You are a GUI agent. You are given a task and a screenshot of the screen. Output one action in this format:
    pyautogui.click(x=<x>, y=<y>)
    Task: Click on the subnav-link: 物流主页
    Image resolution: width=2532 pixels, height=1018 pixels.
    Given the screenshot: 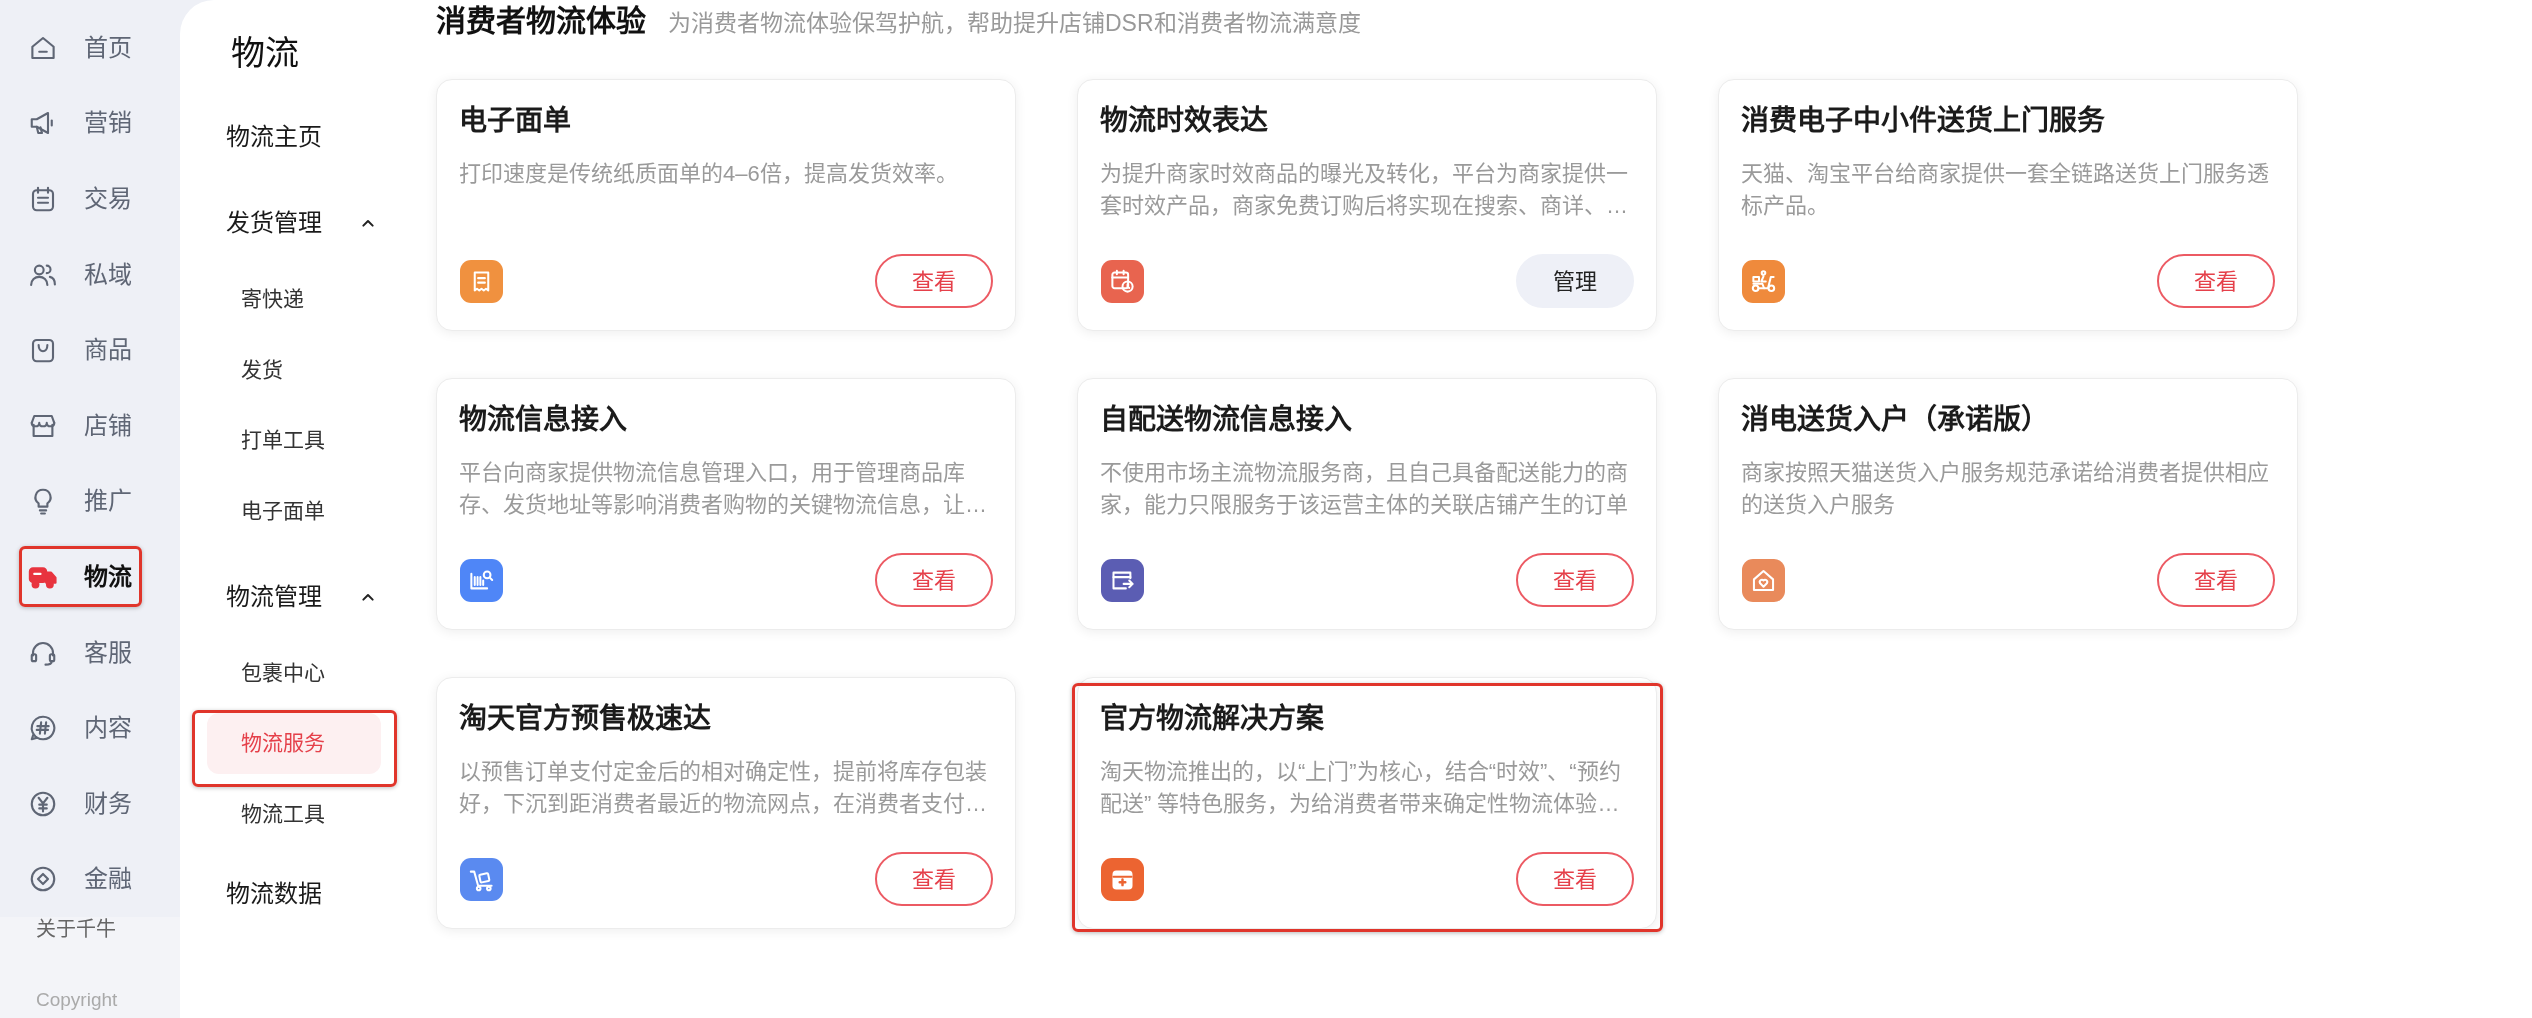 What is the action you would take?
    pyautogui.click(x=296, y=137)
    